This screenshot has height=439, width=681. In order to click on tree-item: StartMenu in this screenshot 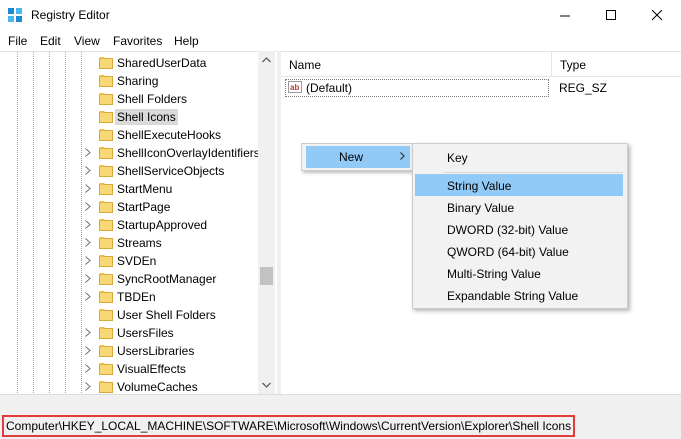, I will do `click(128, 189)`.